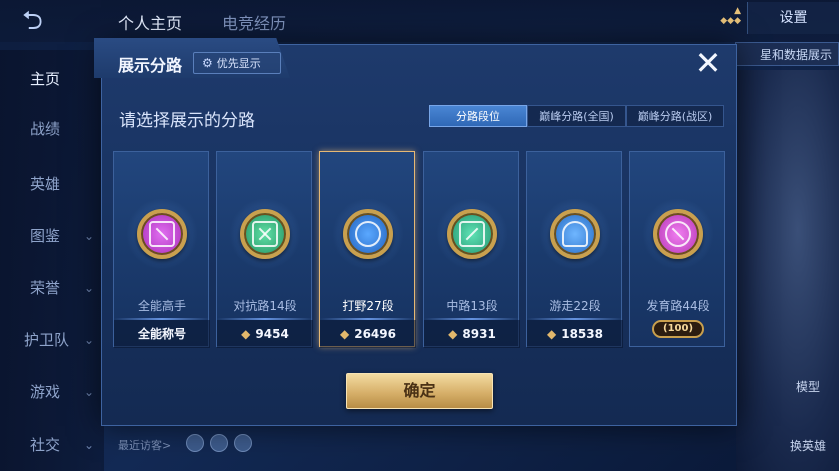  Describe the element at coordinates (478, 116) in the screenshot. I see `tab-lane-rank: 分路段位` at that location.